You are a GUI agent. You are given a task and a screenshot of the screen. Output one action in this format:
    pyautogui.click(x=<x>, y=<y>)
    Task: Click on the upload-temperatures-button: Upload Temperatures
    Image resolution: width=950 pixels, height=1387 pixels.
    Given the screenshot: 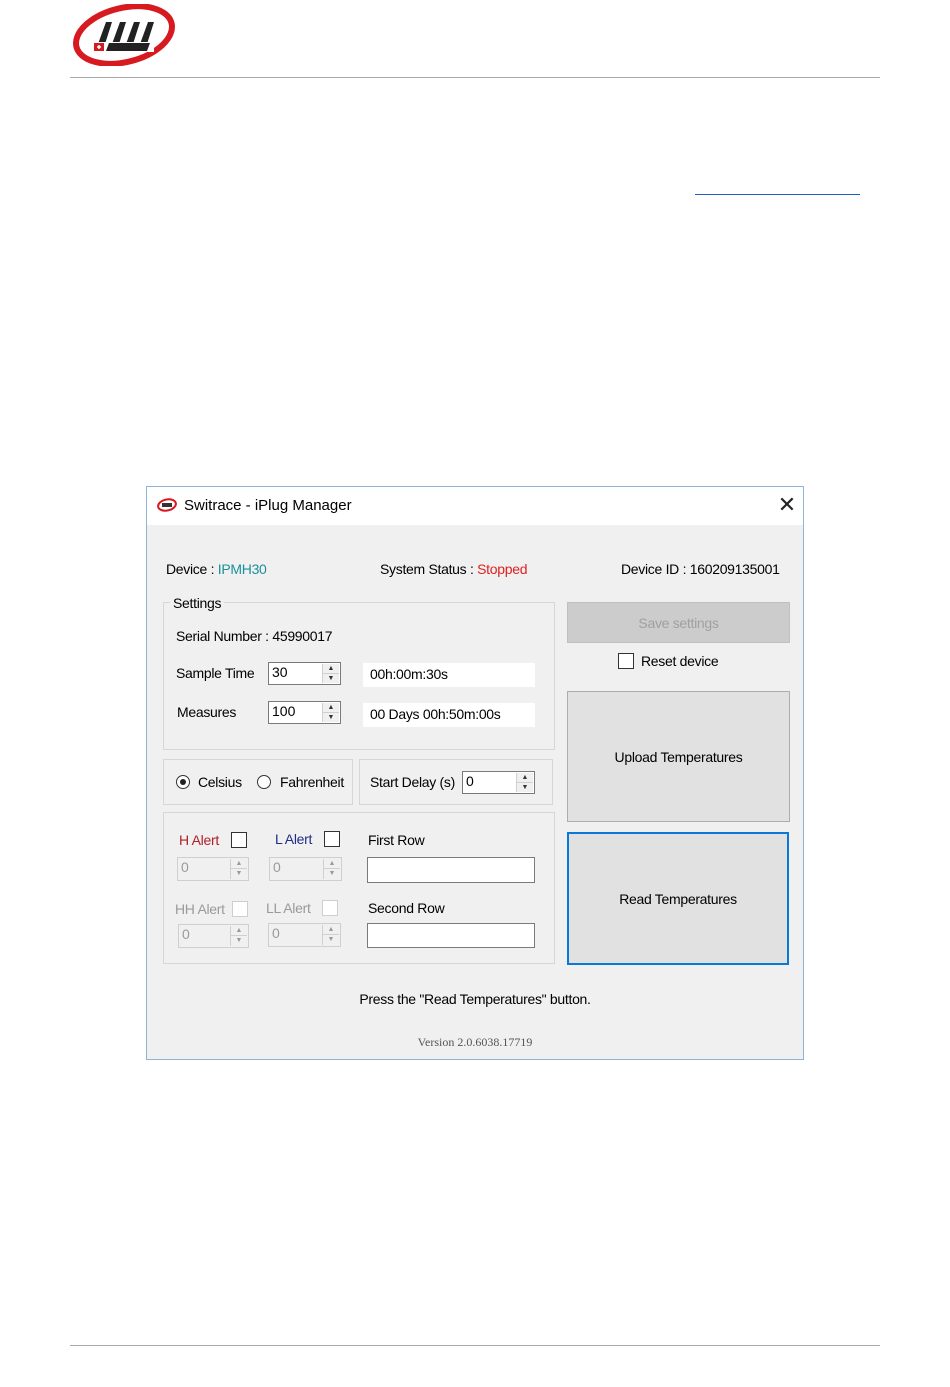 What is the action you would take?
    pyautogui.click(x=678, y=756)
    